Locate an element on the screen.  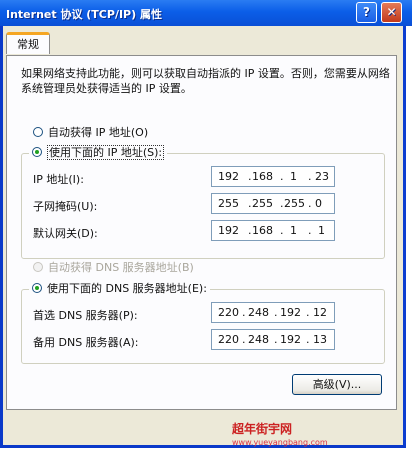
preferred-dns-field: 220 . 248 . 192 . 12 is located at coordinates (273, 312).